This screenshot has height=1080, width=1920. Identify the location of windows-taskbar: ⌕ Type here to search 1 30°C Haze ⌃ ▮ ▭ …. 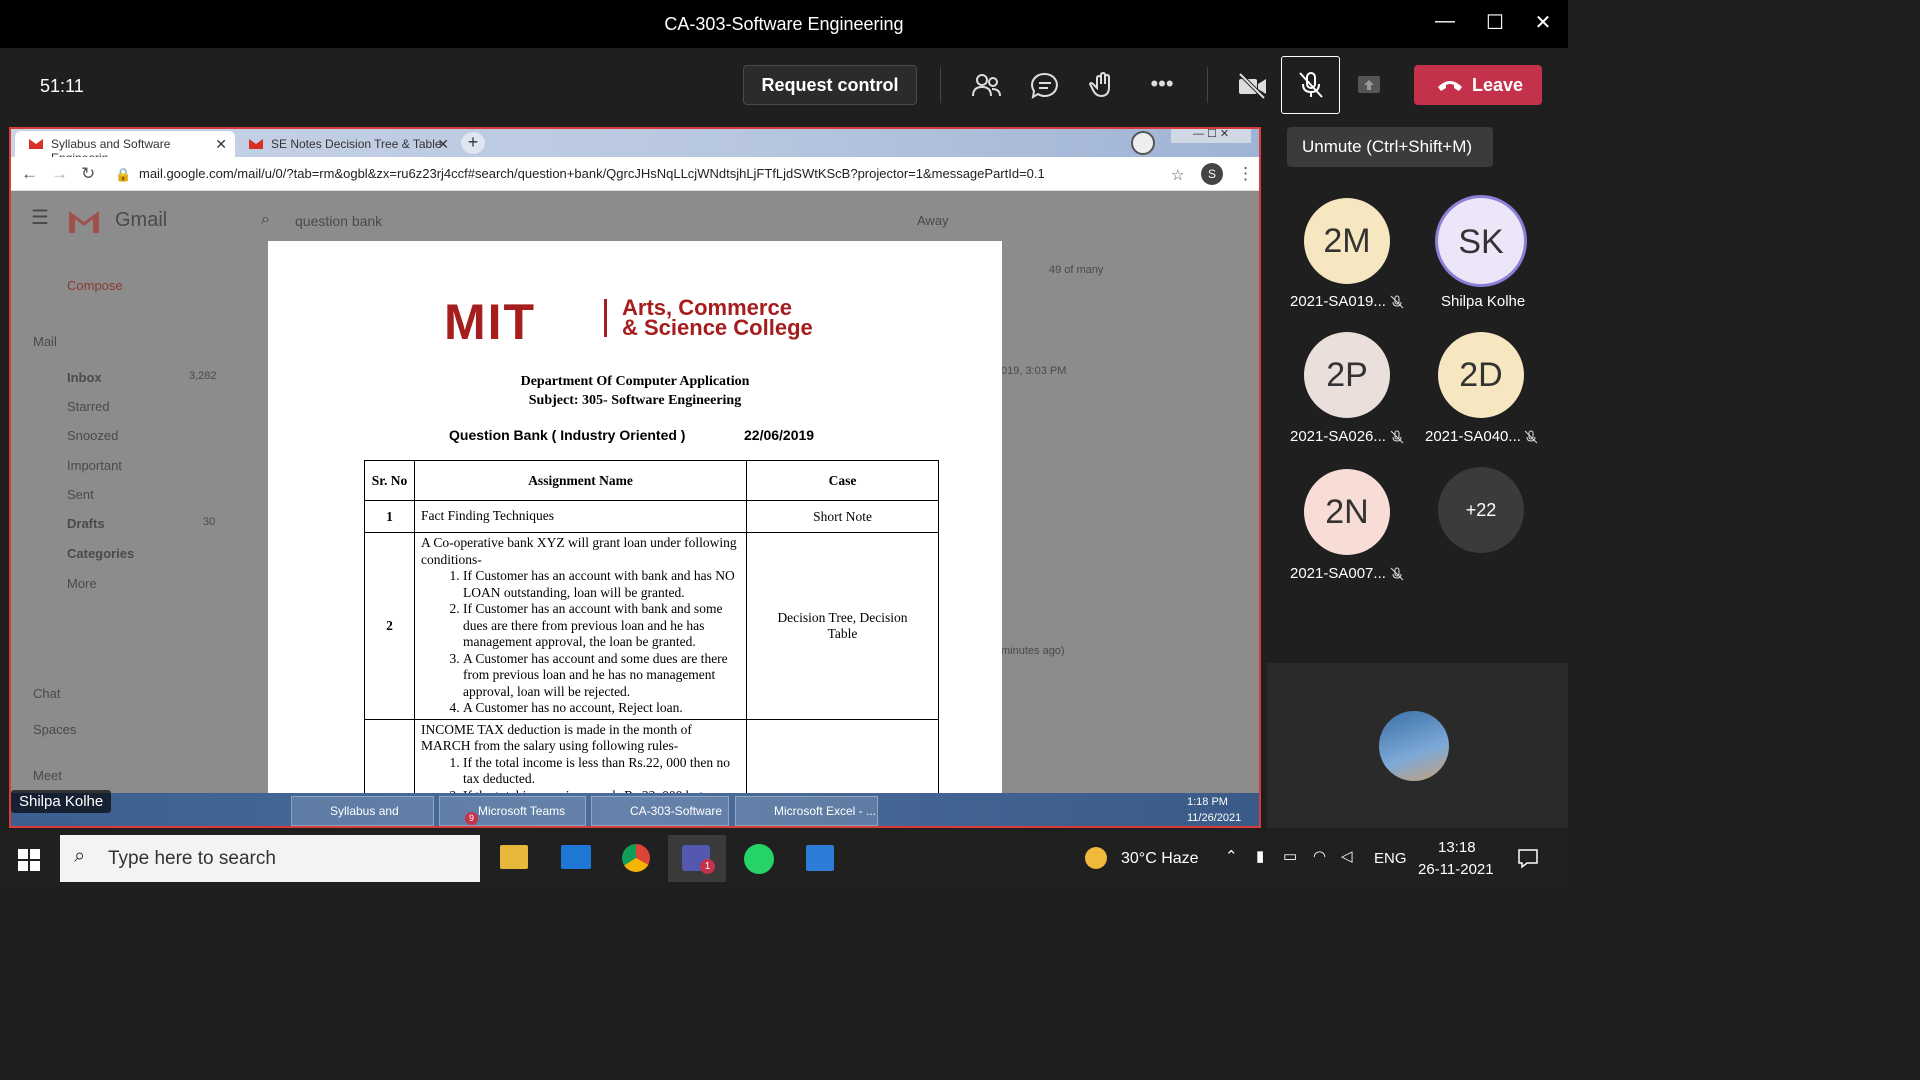
(784, 858).